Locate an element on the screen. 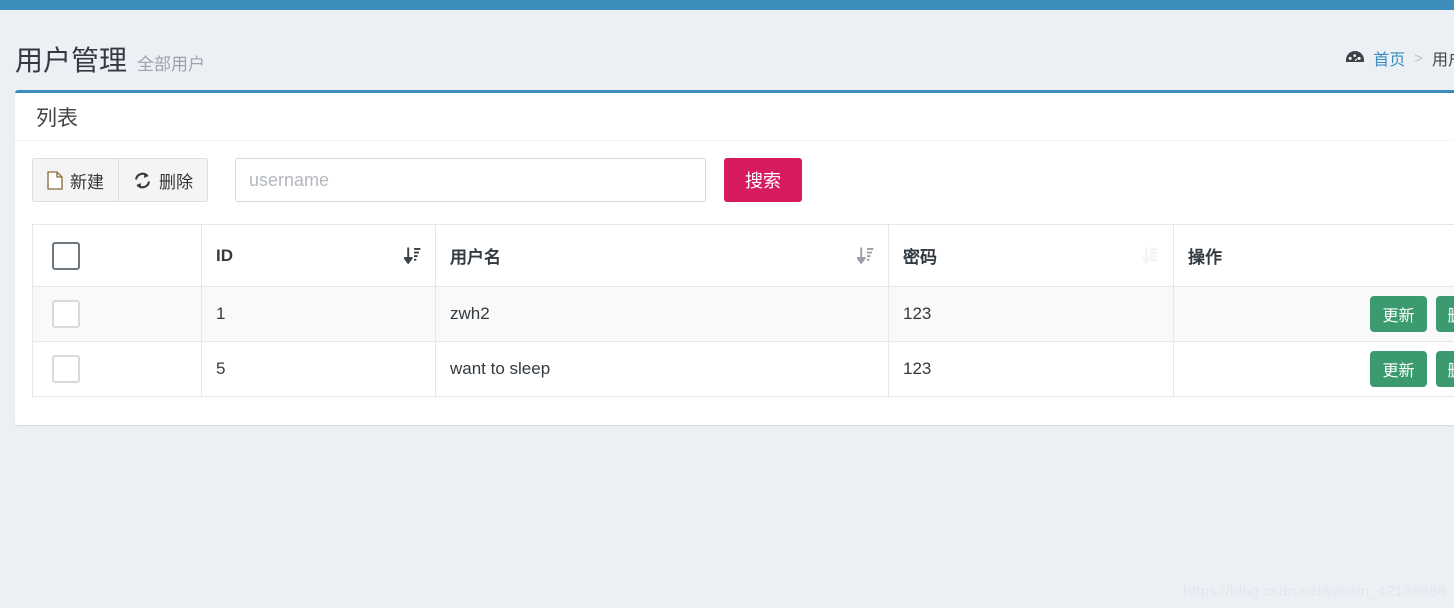 This screenshot has width=1454, height=608. table-row: 5 want to sleep 123 更新 删除 is located at coordinates (743, 369).